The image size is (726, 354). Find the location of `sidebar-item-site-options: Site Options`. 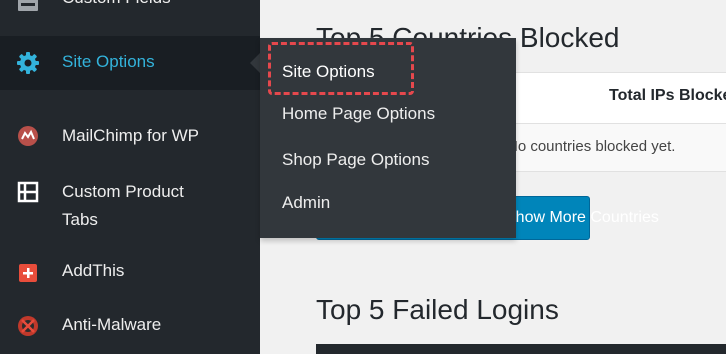

sidebar-item-site-options: Site Options is located at coordinates (130, 63).